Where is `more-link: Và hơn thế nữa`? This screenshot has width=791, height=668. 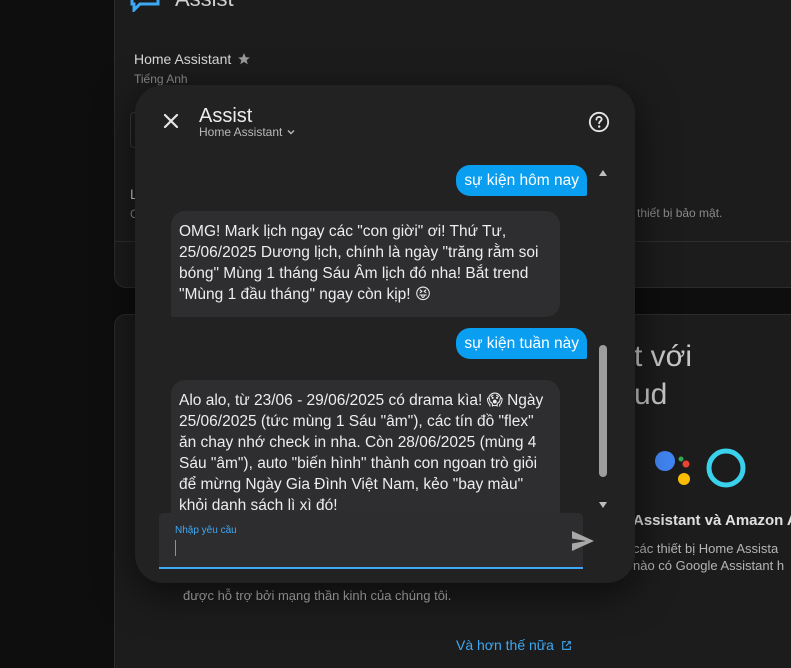 more-link: Và hơn thế nữa is located at coordinates (514, 645).